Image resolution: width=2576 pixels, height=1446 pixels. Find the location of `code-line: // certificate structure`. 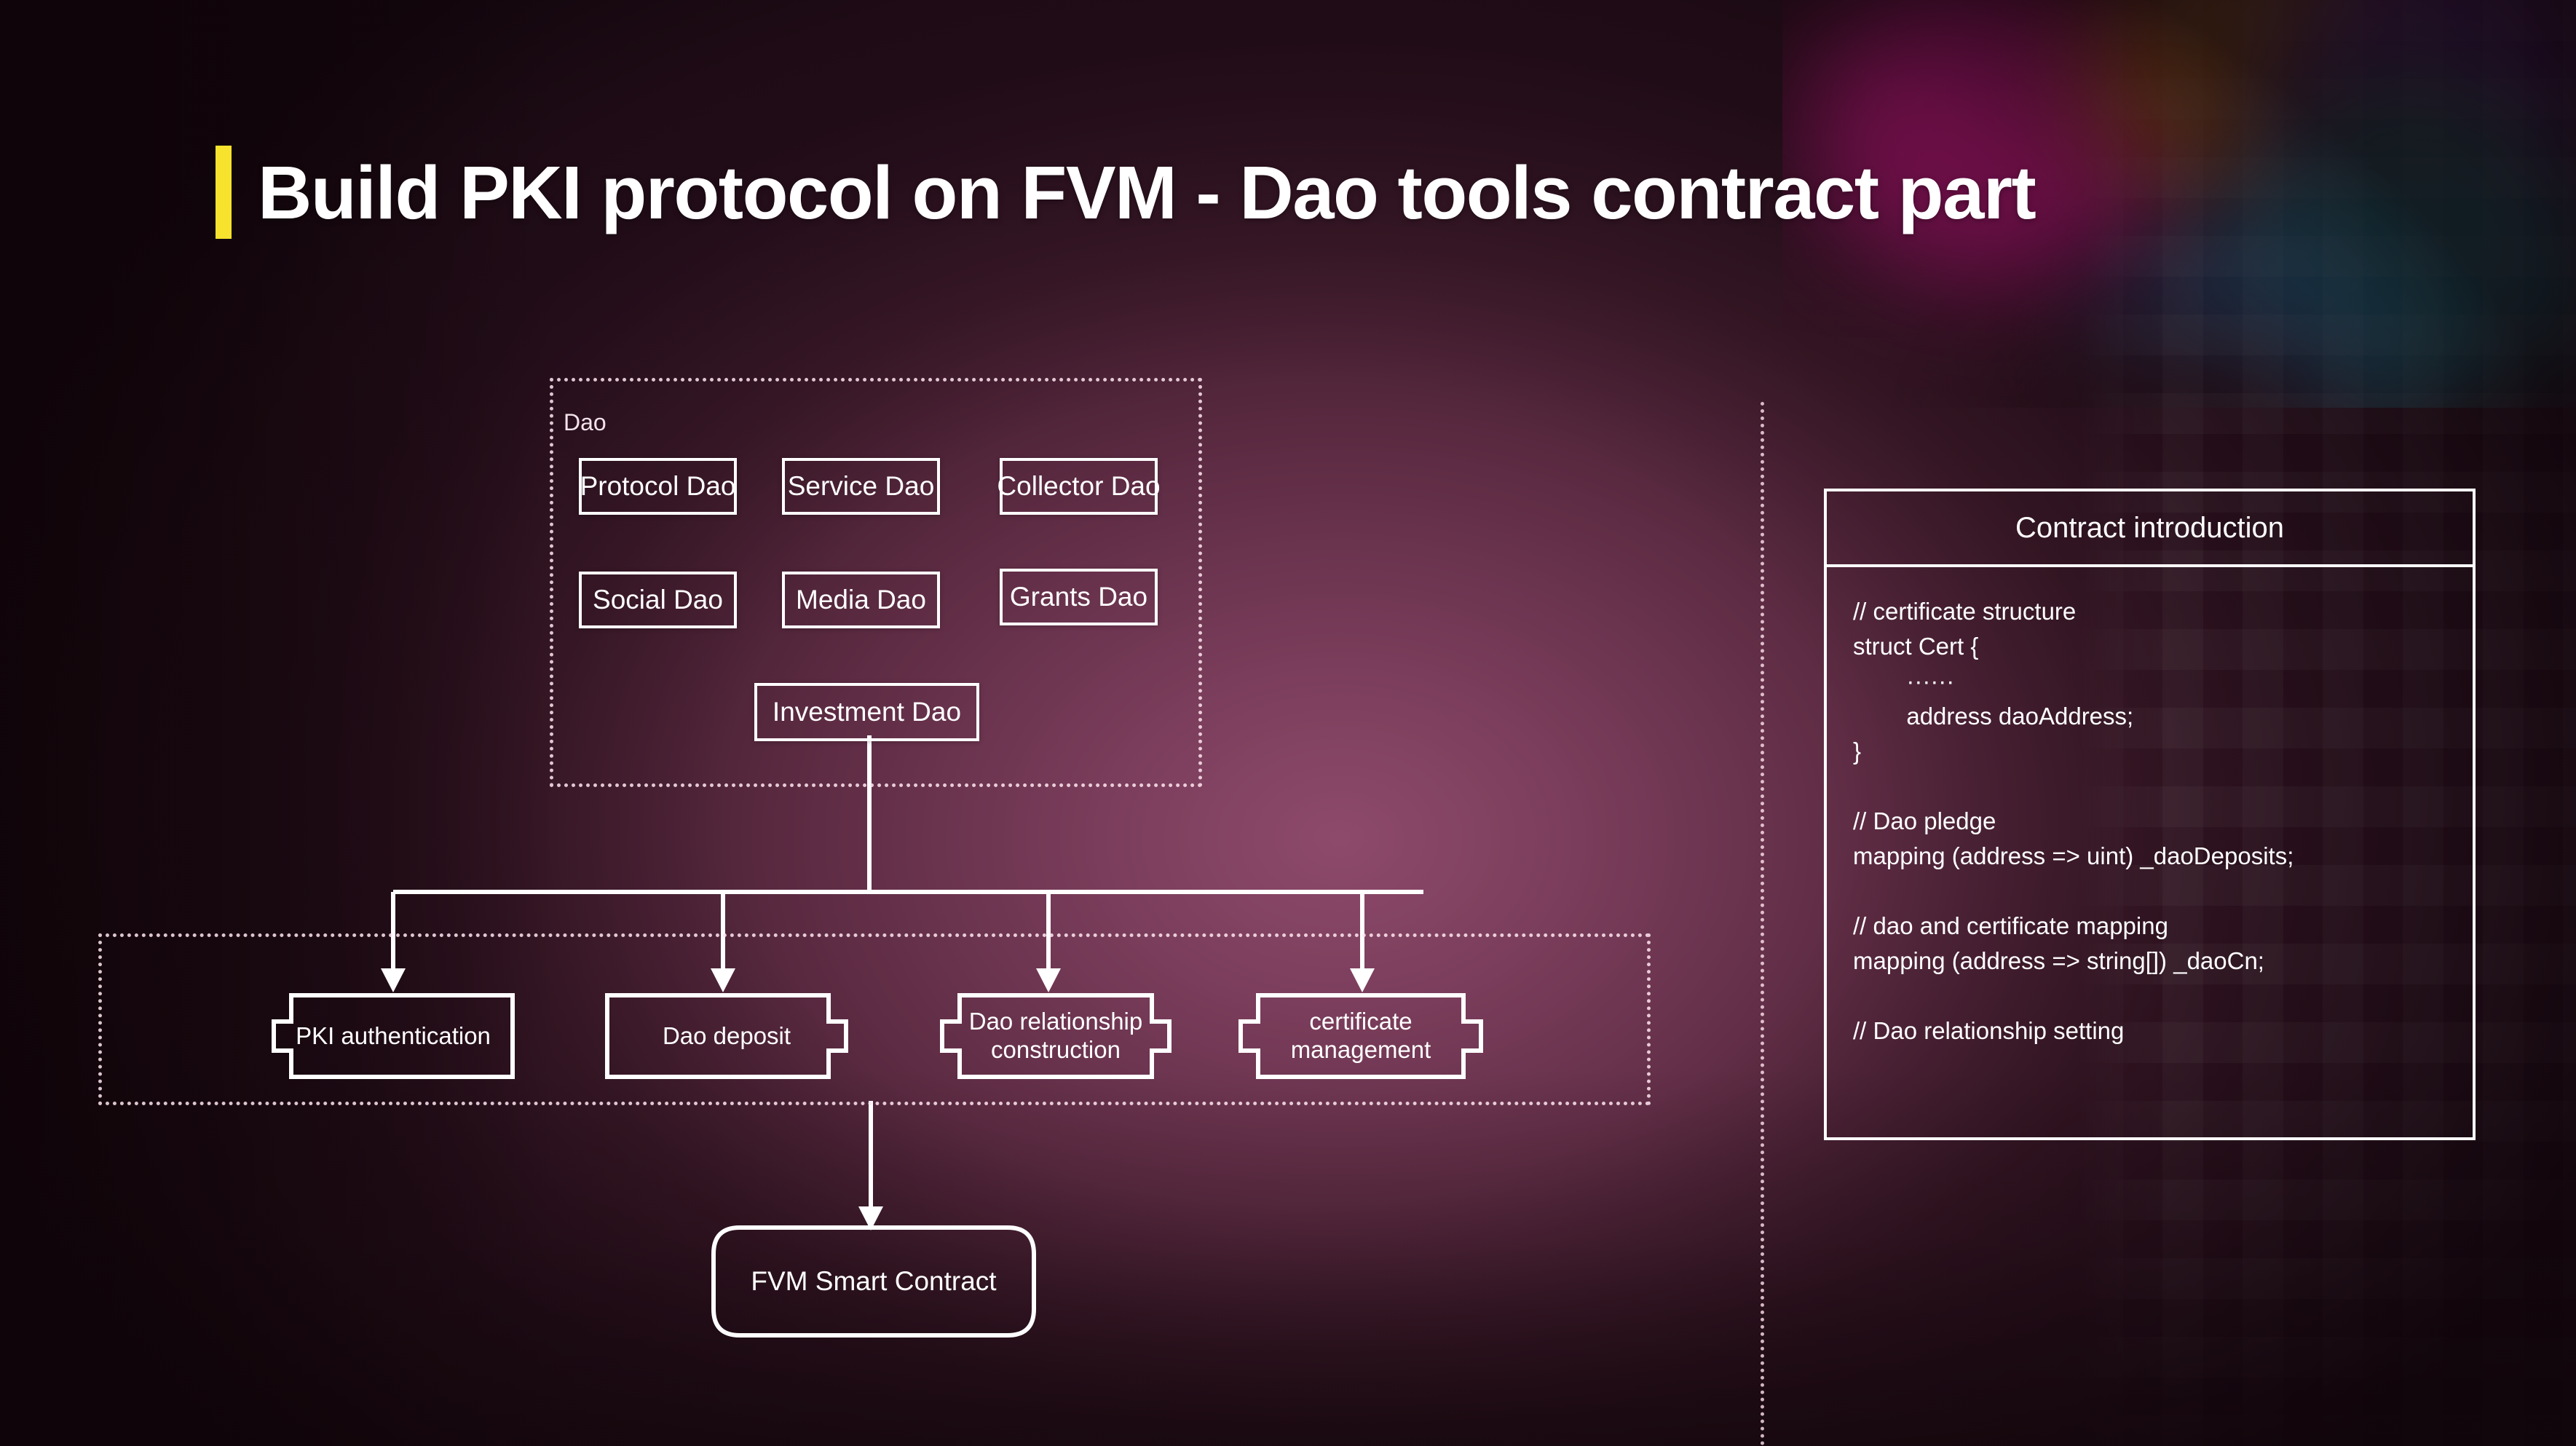

code-line: // certificate structure is located at coordinates (1965, 611).